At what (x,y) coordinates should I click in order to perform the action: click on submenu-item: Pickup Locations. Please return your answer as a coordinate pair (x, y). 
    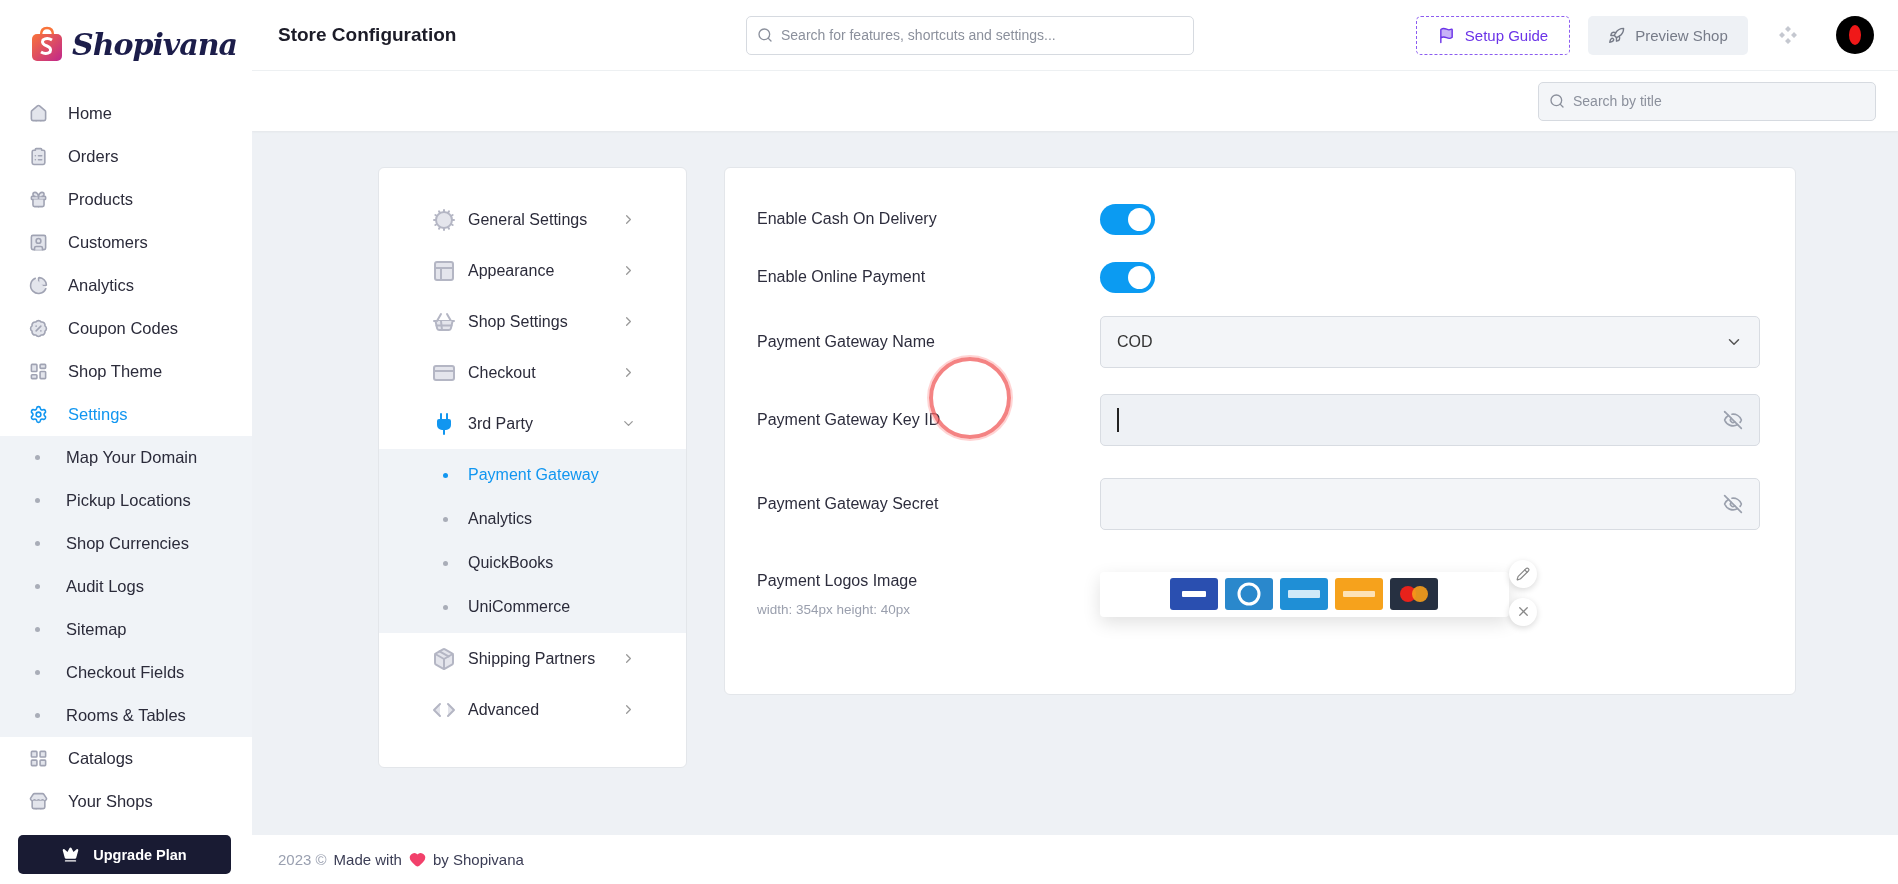
    Looking at the image, I should click on (126, 500).